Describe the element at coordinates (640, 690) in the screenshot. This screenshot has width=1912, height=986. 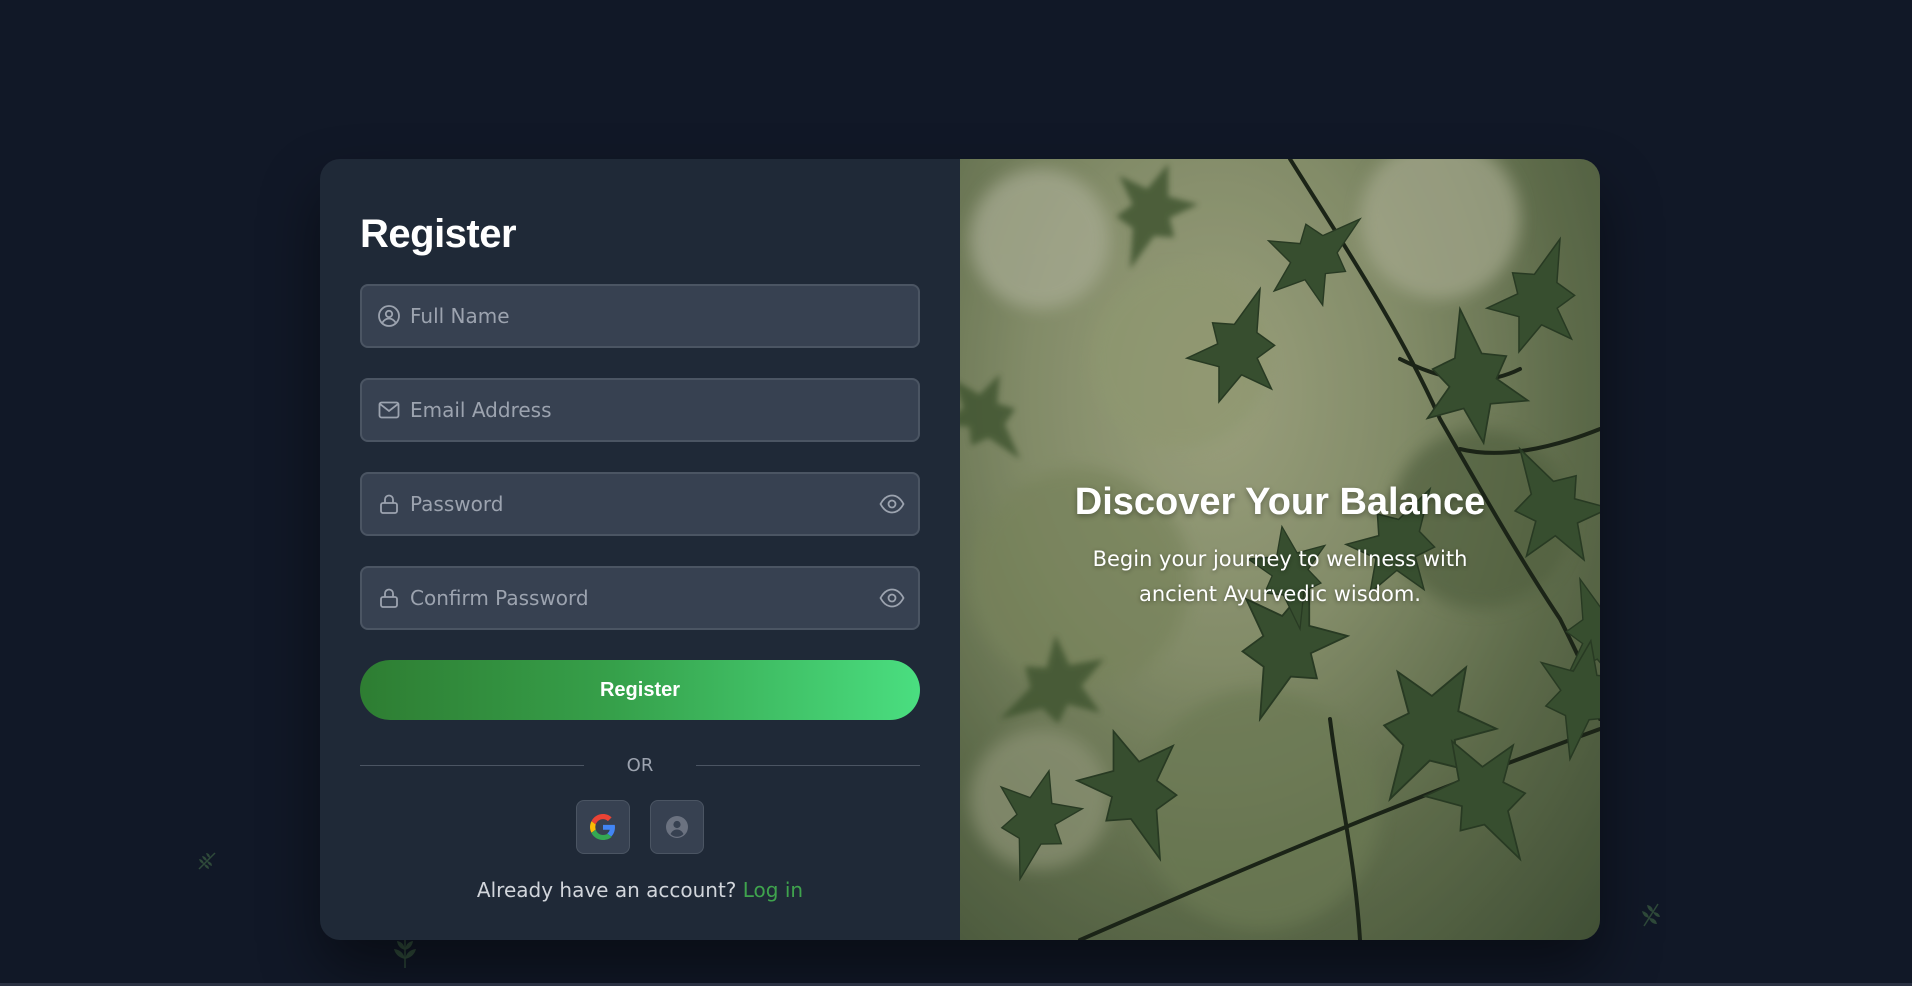
I see `register-button: Register` at that location.